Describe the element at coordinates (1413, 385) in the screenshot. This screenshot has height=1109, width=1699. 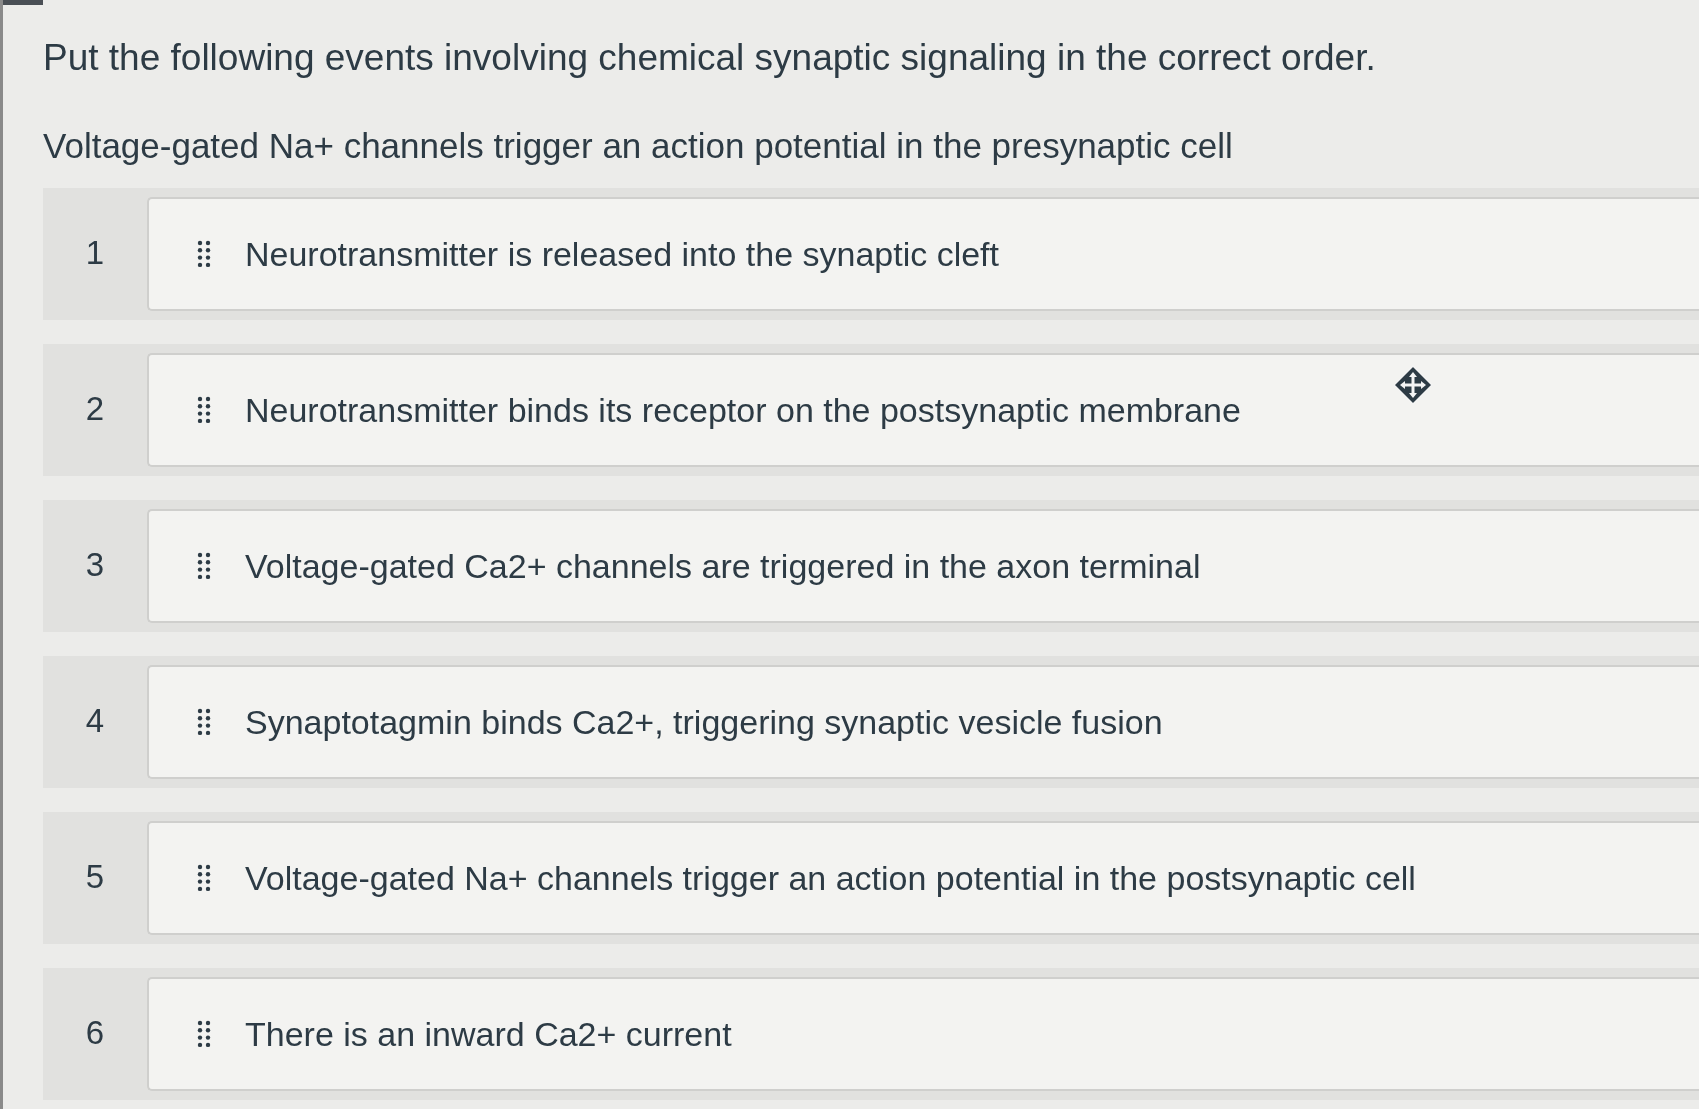
I see `move-cursor-icon` at that location.